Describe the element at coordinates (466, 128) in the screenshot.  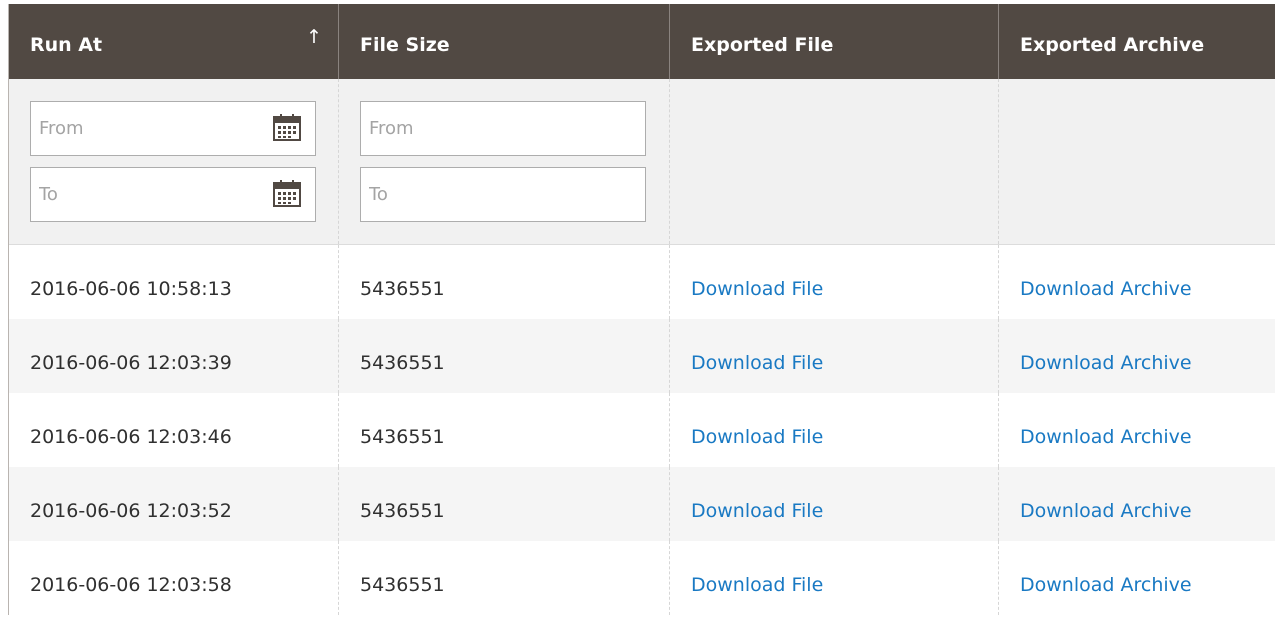
I see `file-size-from-input` at that location.